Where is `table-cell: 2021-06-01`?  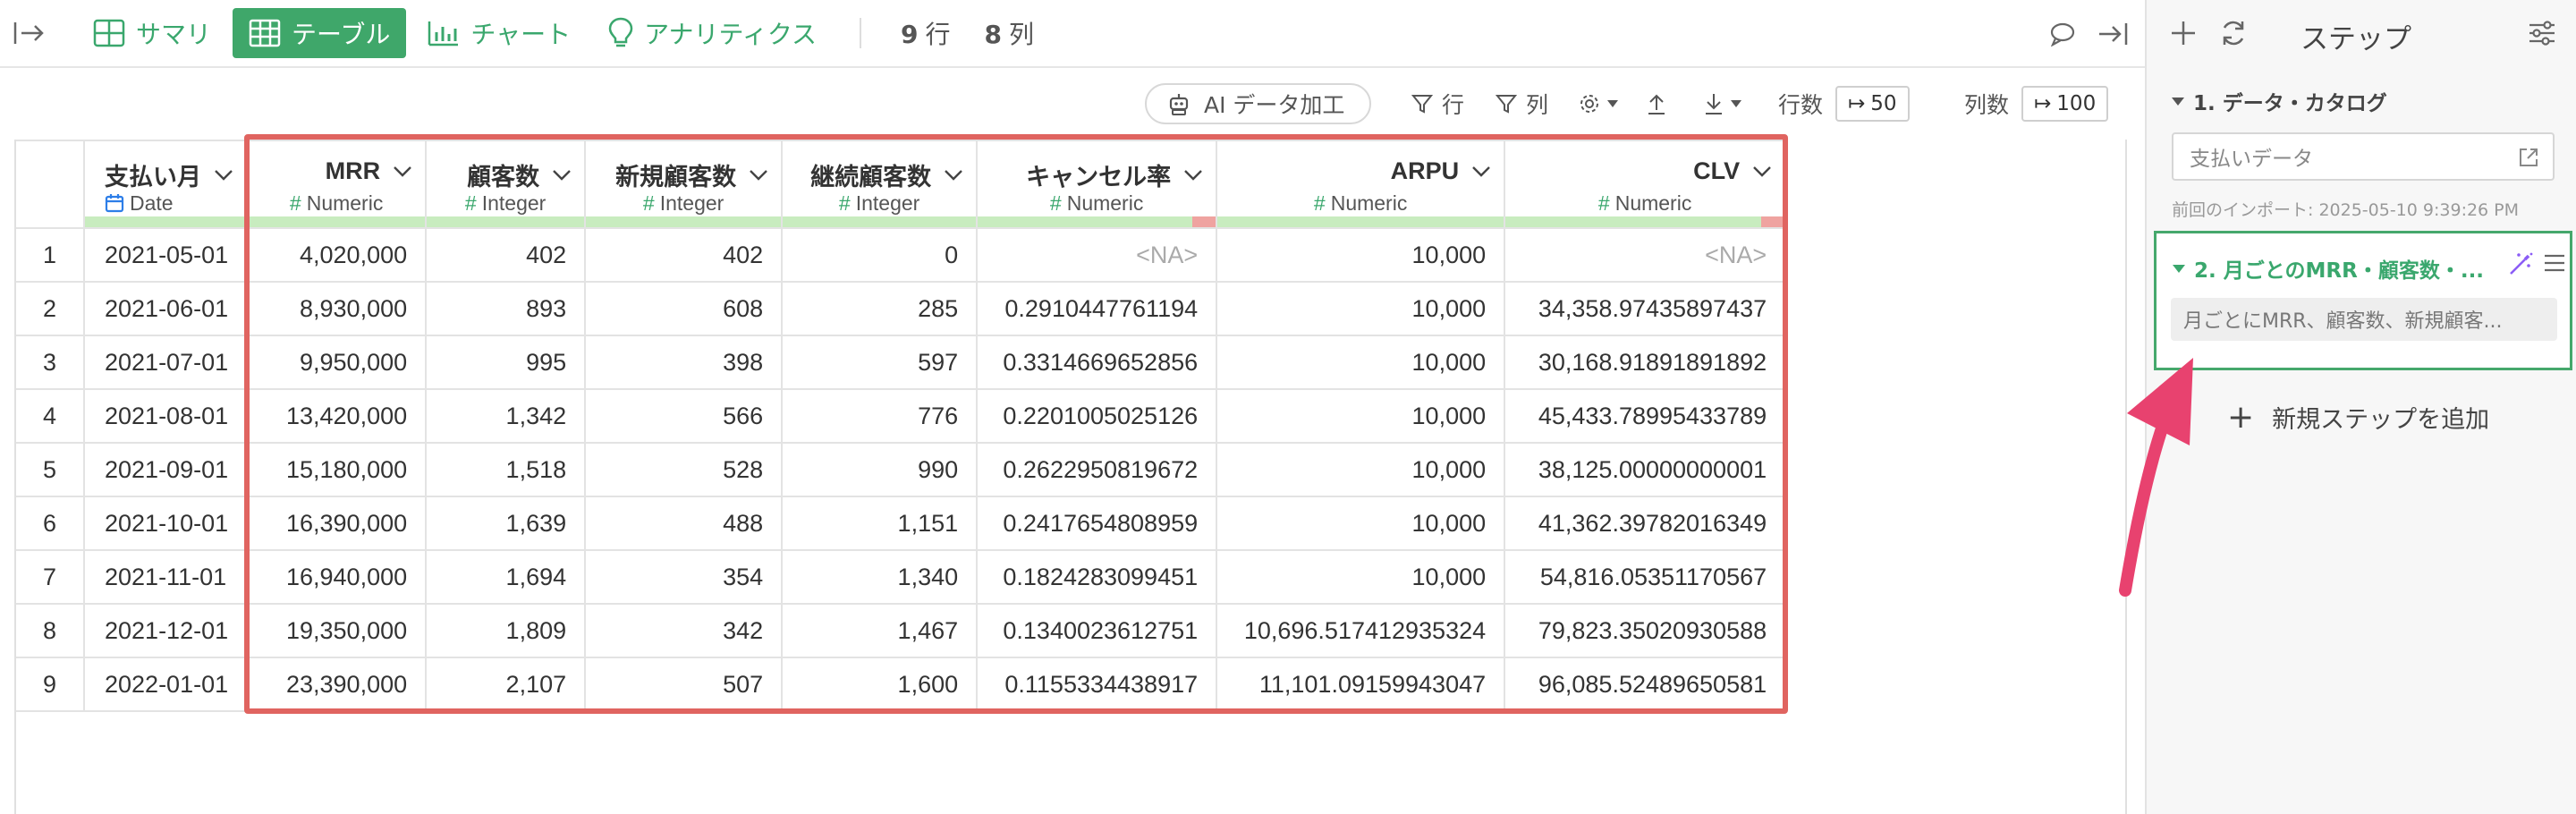 table-cell: 2021-06-01 is located at coordinates (166, 309).